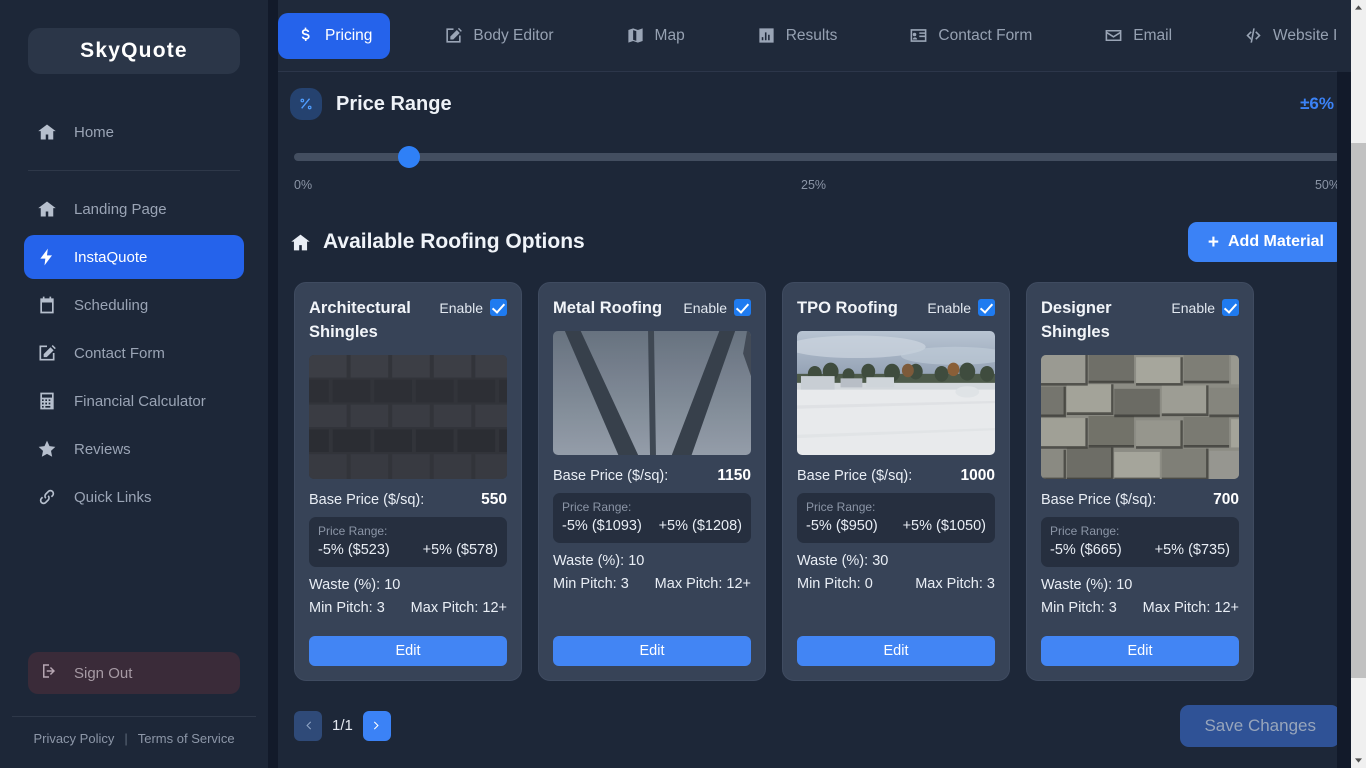  What do you see at coordinates (334, 35) in the screenshot?
I see `tab-pricing: Pricing` at bounding box center [334, 35].